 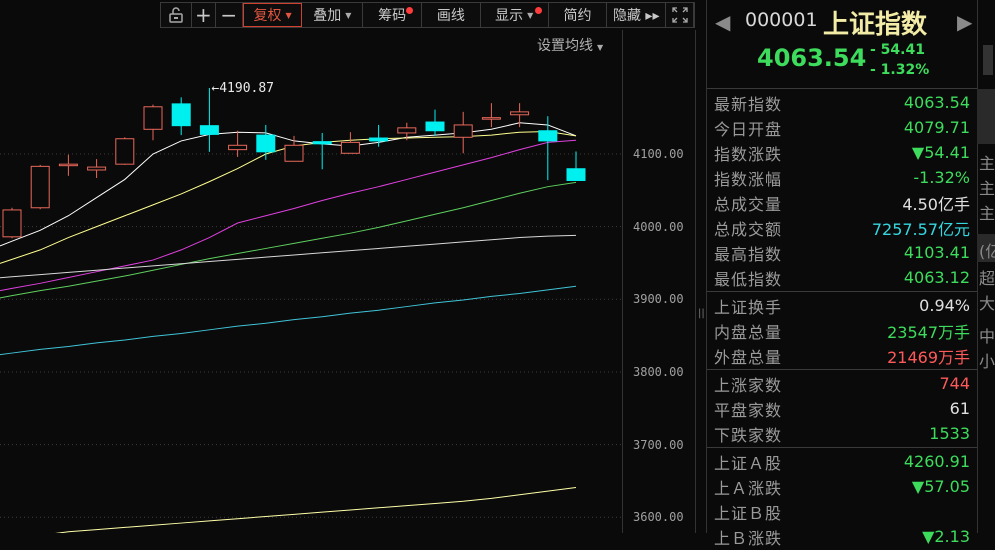 I want to click on side-label: (亿, so click(x=987, y=251).